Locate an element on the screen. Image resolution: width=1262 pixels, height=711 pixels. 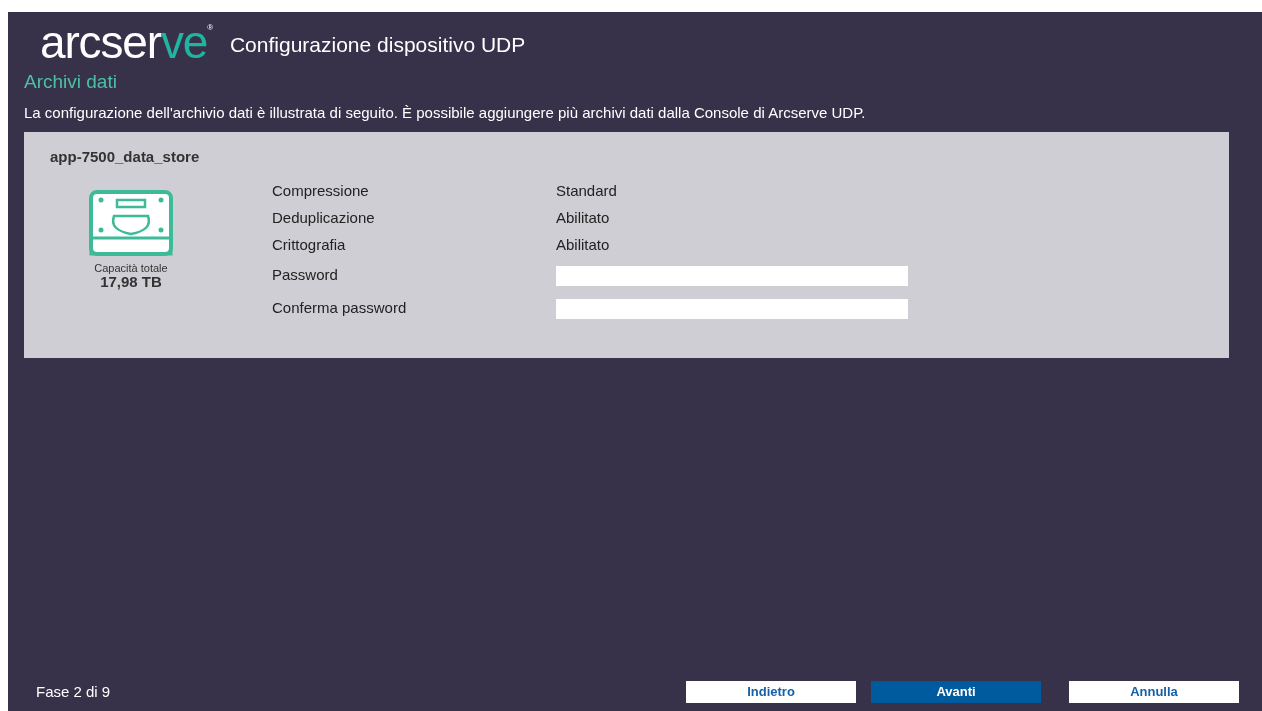
field-label: Crittografia is located at coordinates (309, 245).